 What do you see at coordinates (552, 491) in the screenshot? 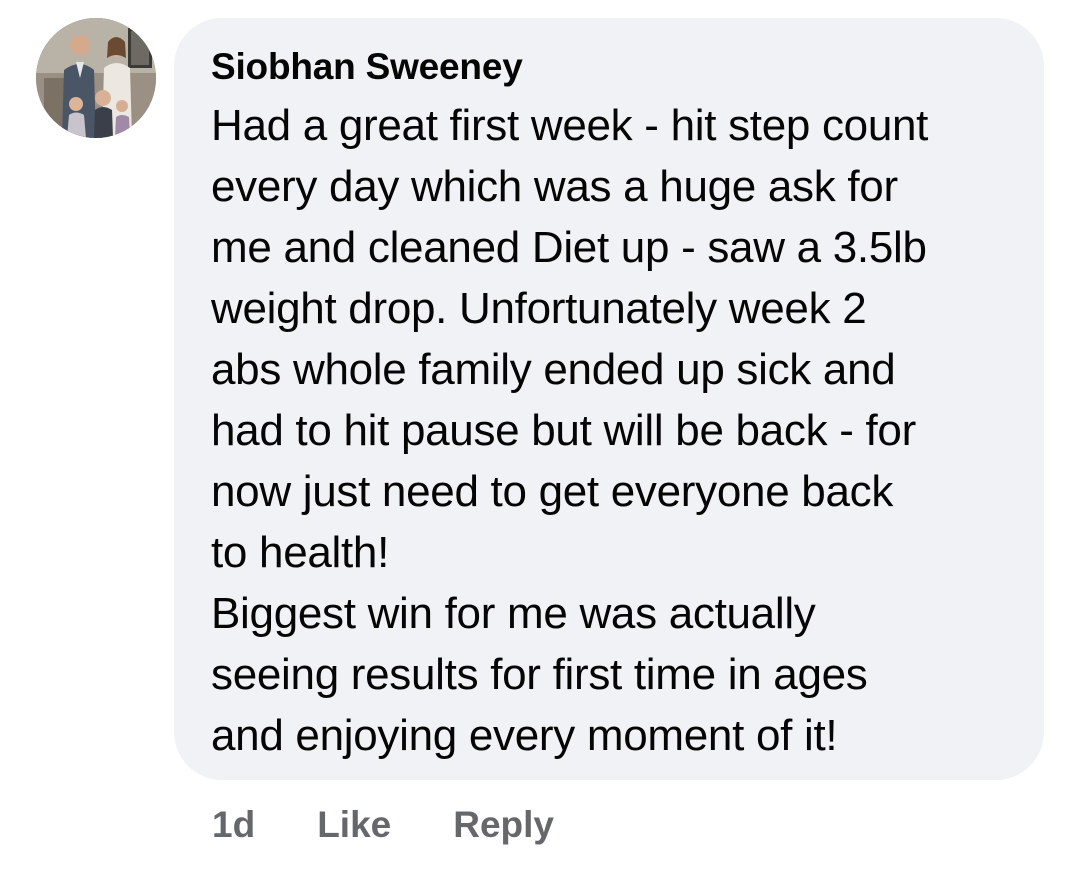
I see `comment-line: now just need to get everyone back` at bounding box center [552, 491].